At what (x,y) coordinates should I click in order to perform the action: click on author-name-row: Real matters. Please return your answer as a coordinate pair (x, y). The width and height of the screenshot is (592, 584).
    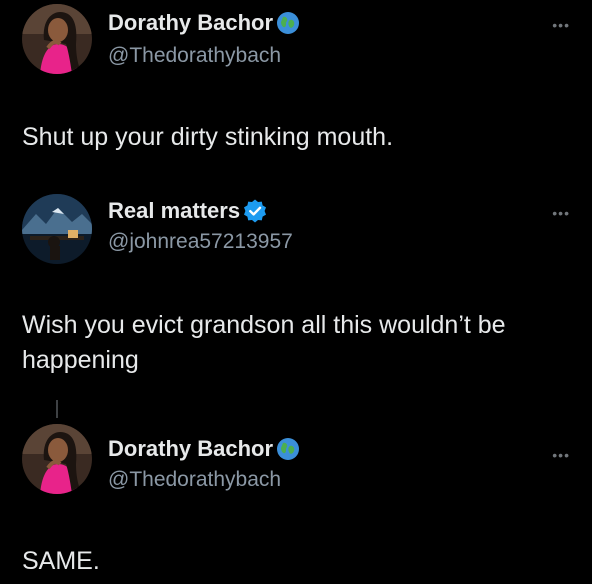
    Looking at the image, I should click on (188, 211).